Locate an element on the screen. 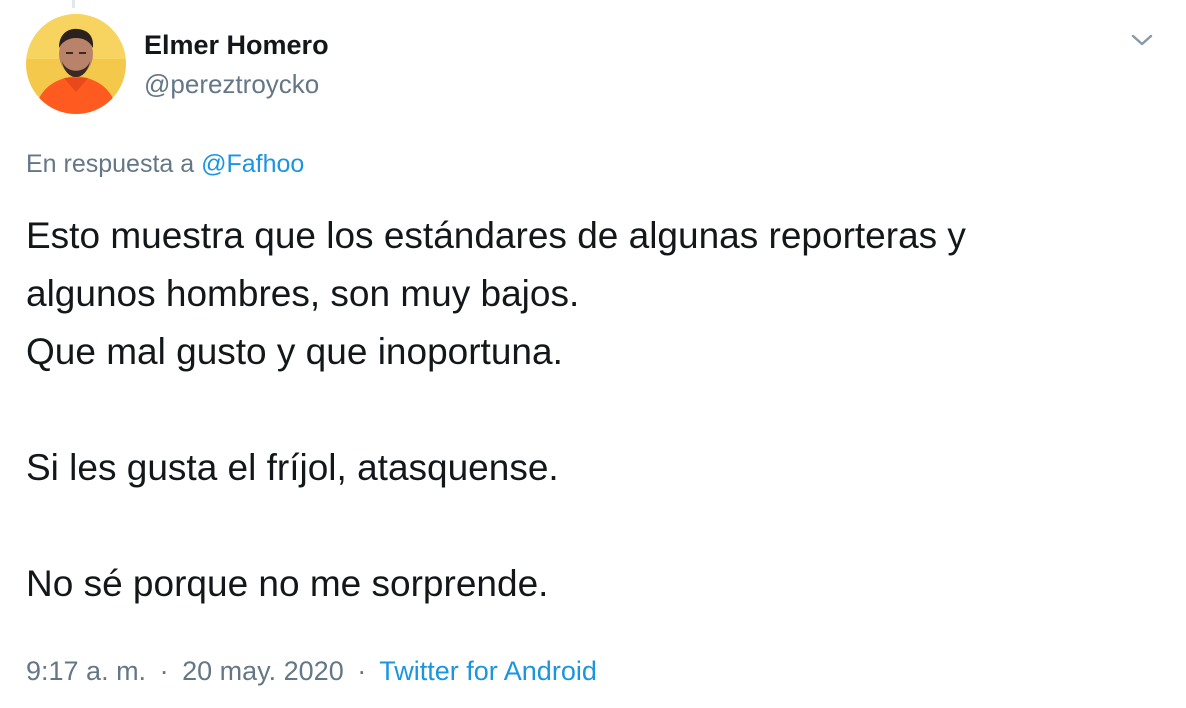 The height and width of the screenshot is (708, 1186). tweet-line: algunos hombres, son muy bajos. is located at coordinates (303, 293).